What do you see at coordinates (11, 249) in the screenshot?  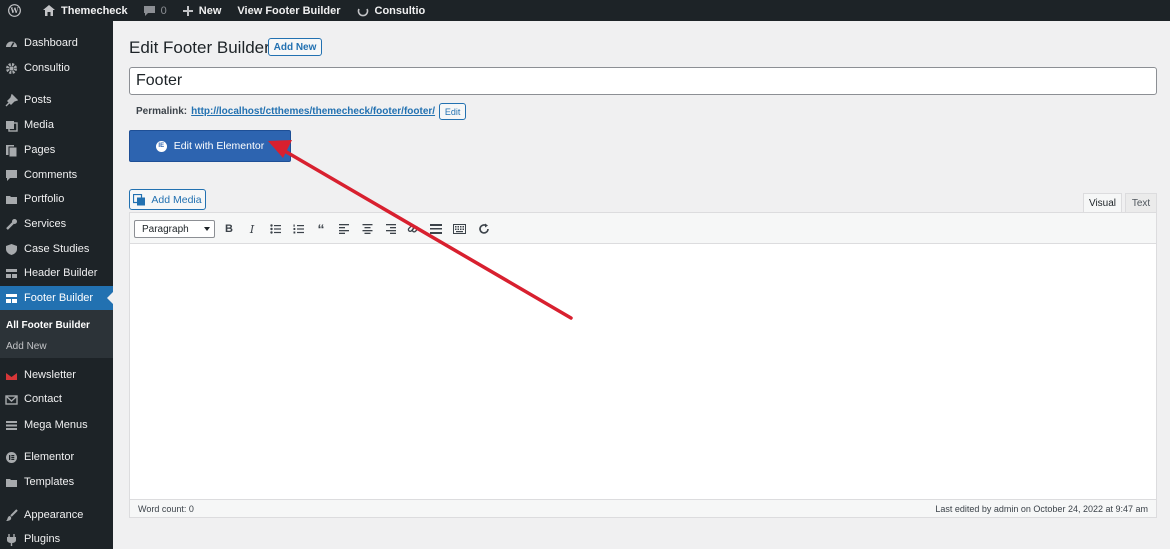 I see `shield-icon` at bounding box center [11, 249].